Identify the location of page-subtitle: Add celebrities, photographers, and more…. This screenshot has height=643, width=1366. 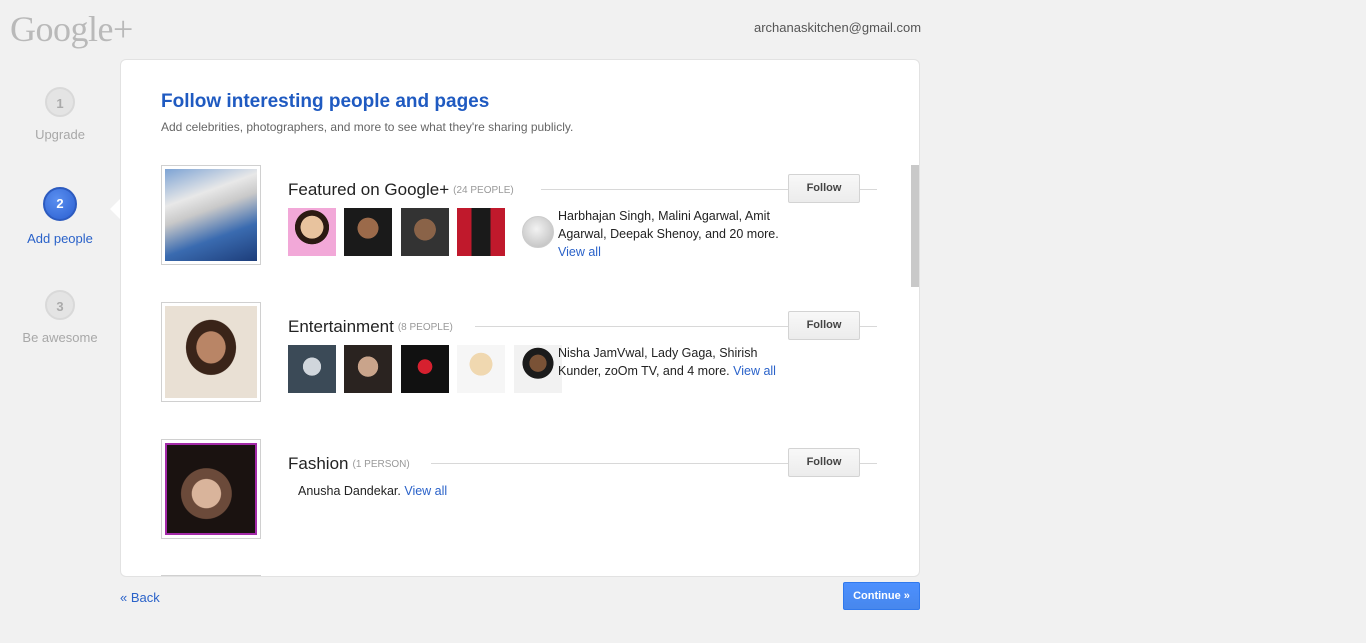
(367, 127).